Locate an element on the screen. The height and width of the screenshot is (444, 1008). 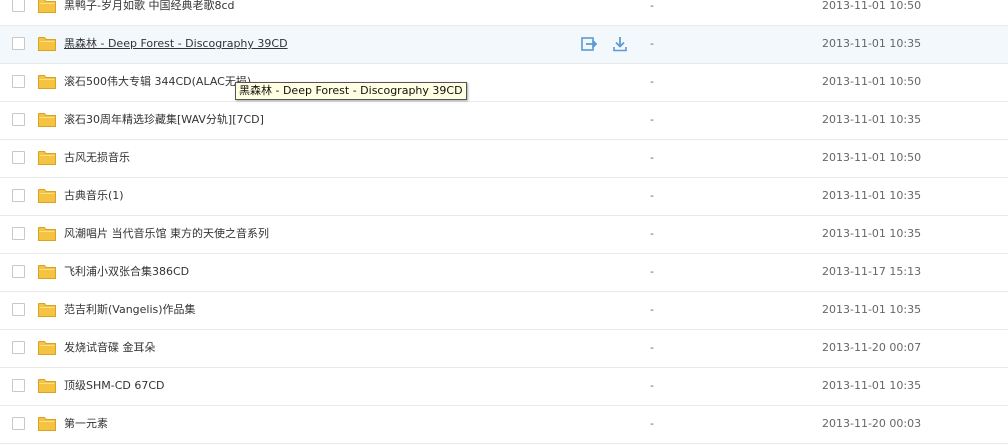
file-name: 范吉利斯(Vangelis)作品集 is located at coordinates (130, 310).